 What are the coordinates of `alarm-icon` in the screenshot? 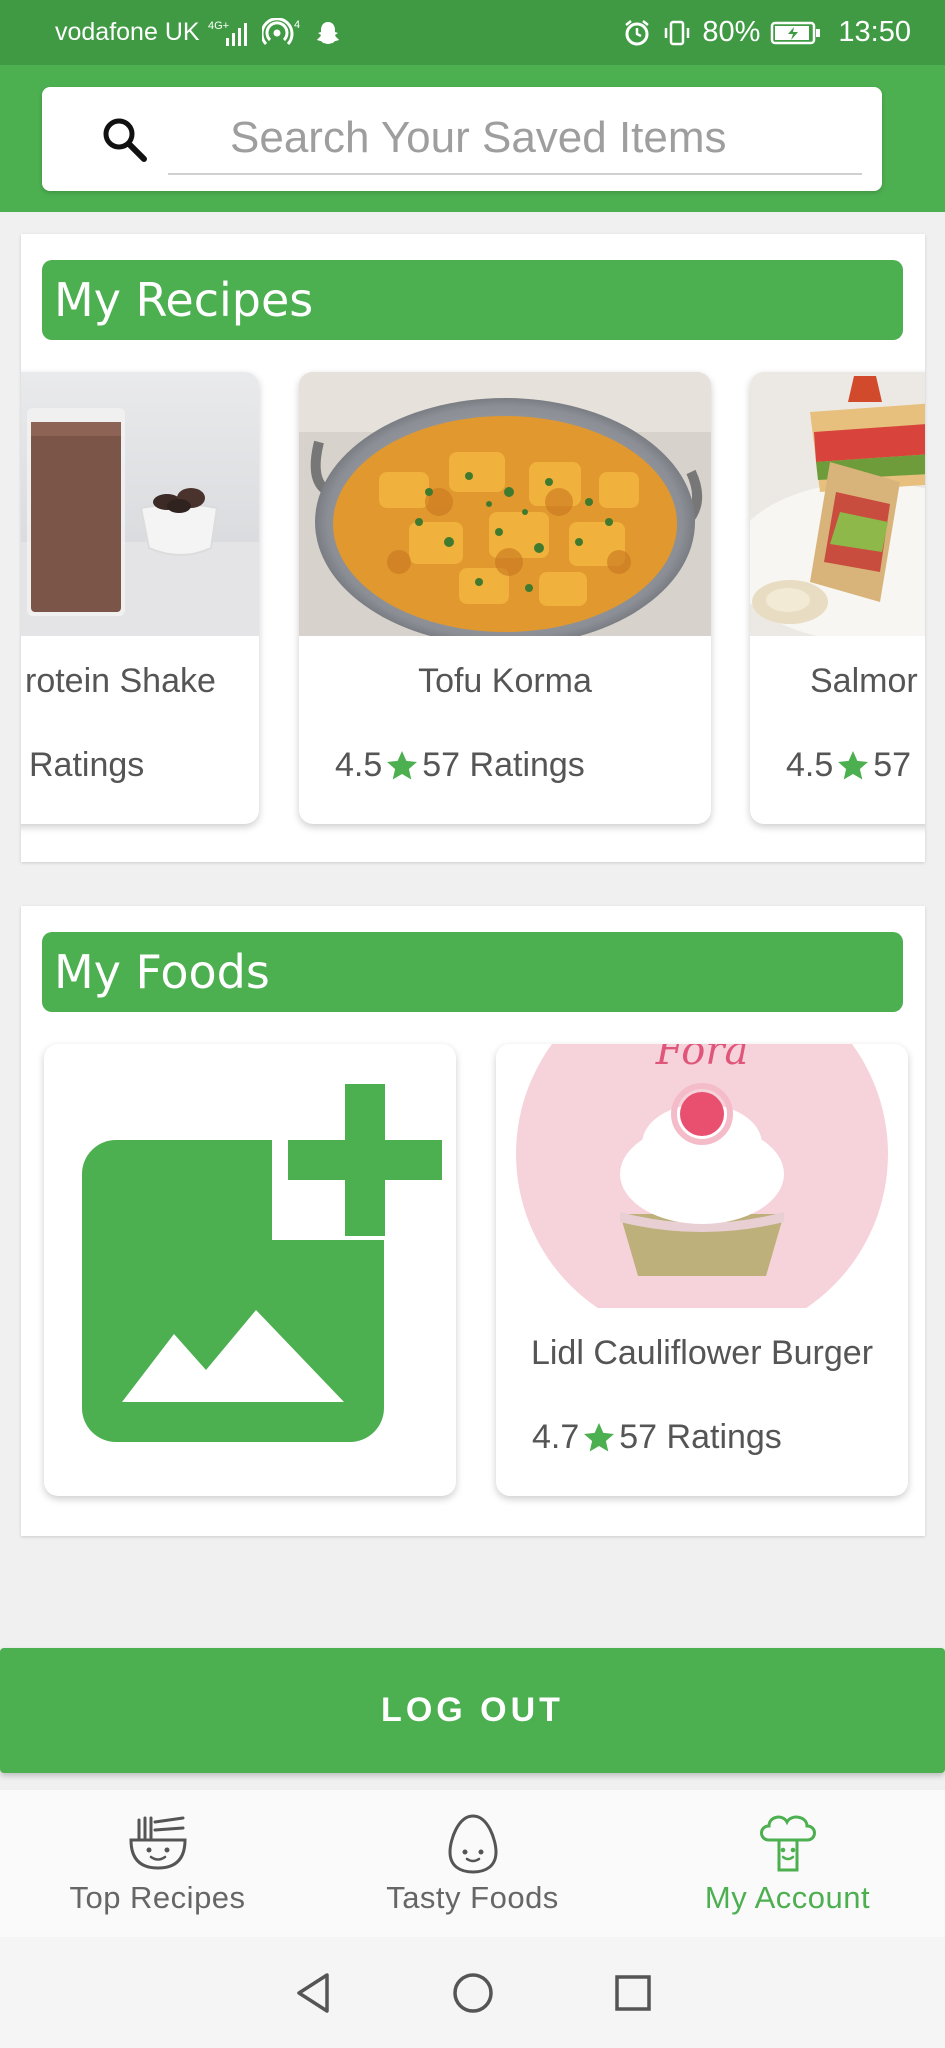 It's located at (637, 33).